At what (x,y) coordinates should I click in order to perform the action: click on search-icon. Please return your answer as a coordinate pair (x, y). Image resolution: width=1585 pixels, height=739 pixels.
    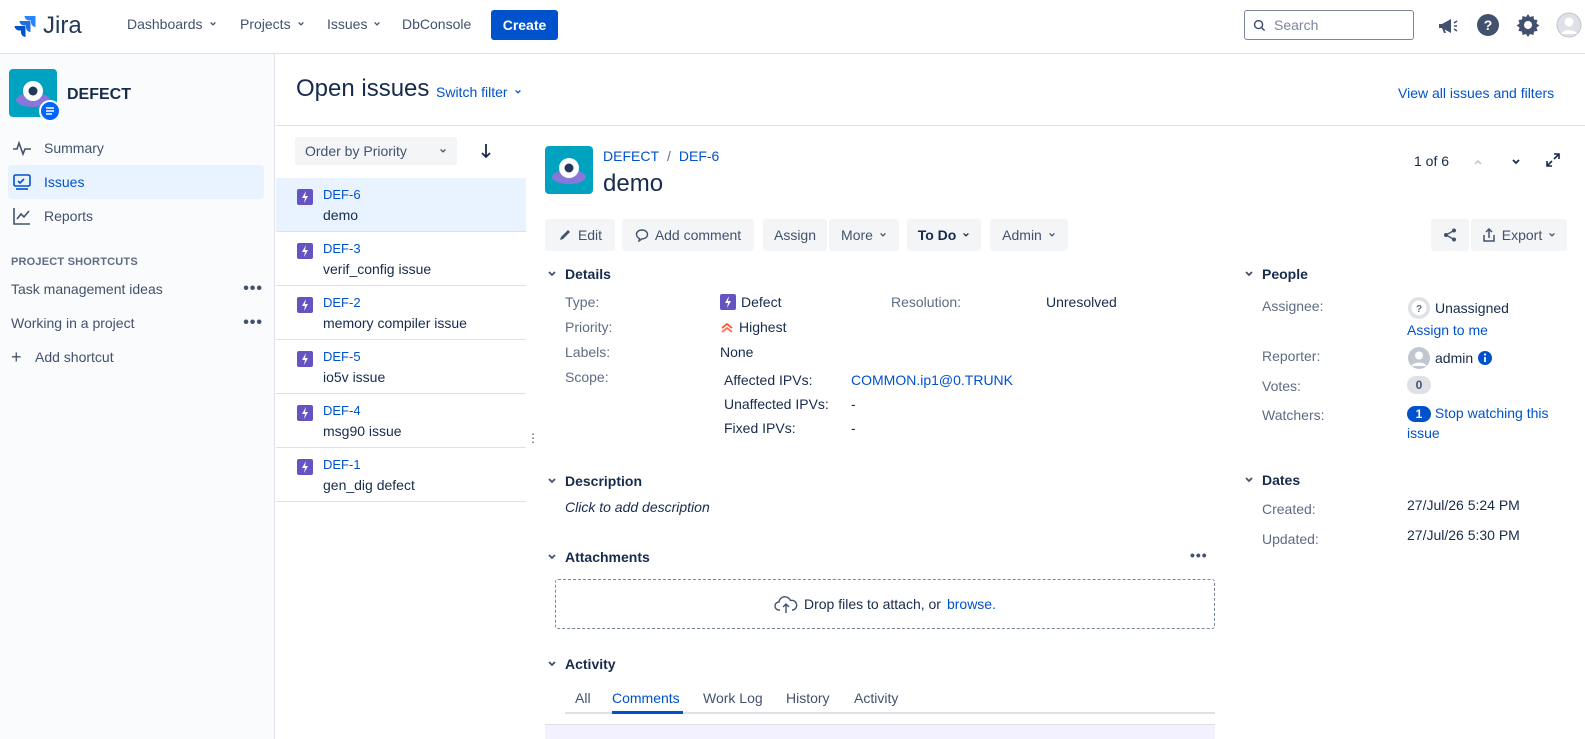
    Looking at the image, I should click on (1259, 25).